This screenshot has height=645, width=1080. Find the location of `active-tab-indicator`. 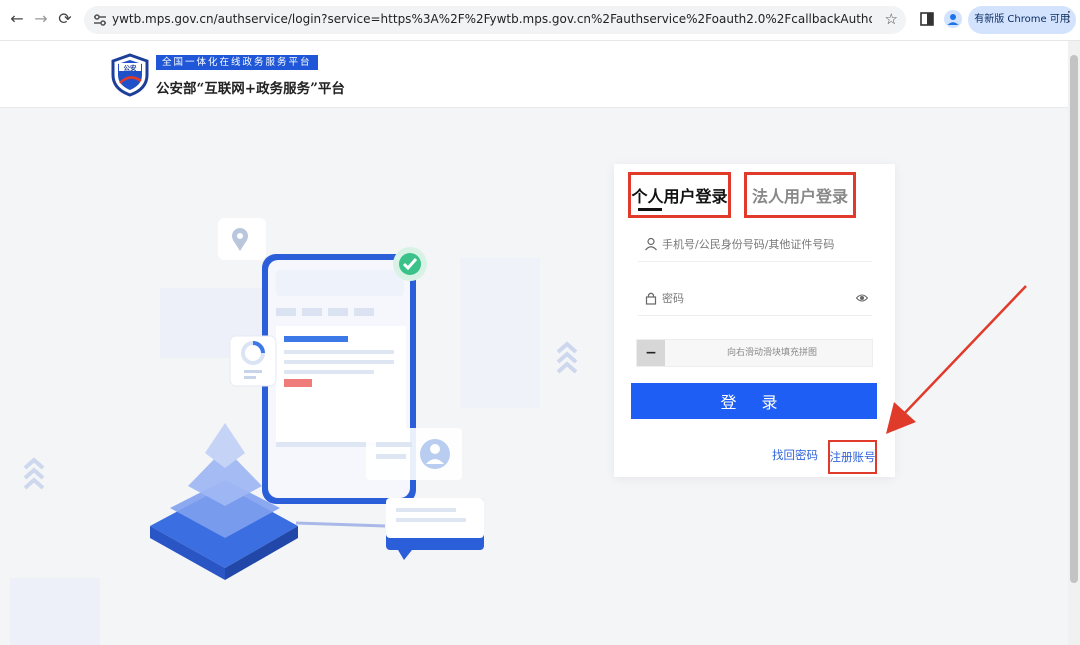

active-tab-indicator is located at coordinates (650, 209).